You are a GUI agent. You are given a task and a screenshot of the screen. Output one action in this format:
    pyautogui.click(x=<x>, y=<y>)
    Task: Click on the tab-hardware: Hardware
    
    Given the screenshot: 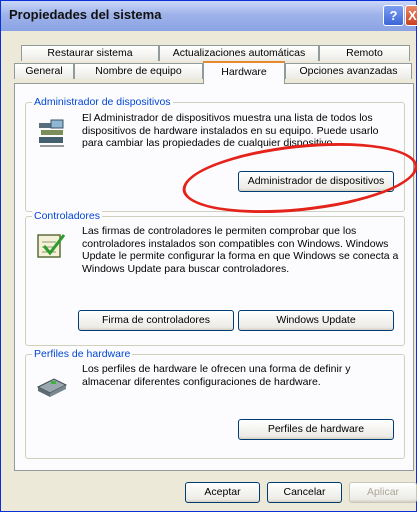 What is the action you would take?
    pyautogui.click(x=244, y=72)
    